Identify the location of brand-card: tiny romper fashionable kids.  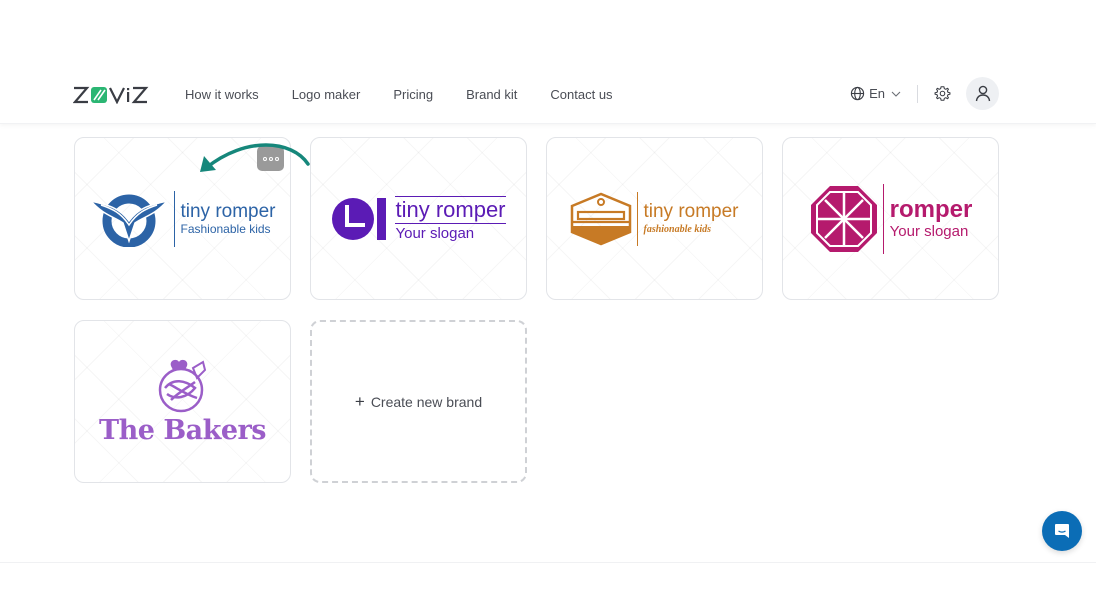
(654, 218).